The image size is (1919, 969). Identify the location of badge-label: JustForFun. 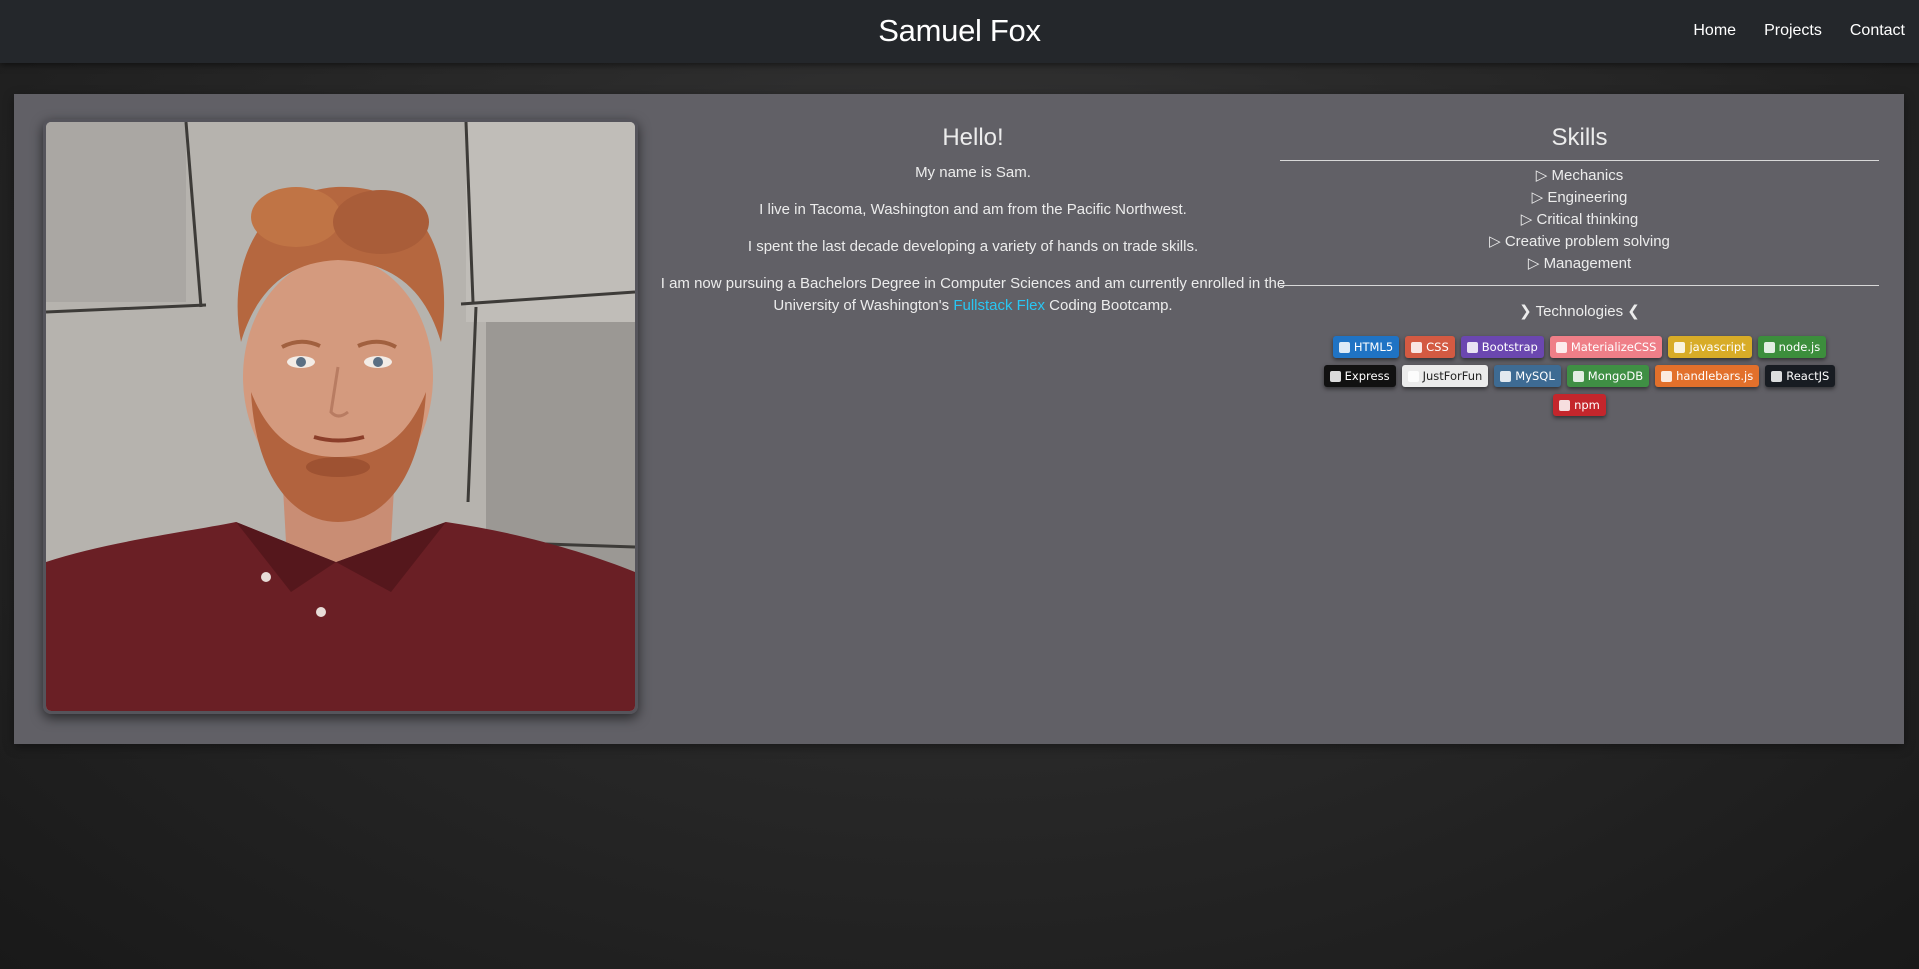
(1452, 376).